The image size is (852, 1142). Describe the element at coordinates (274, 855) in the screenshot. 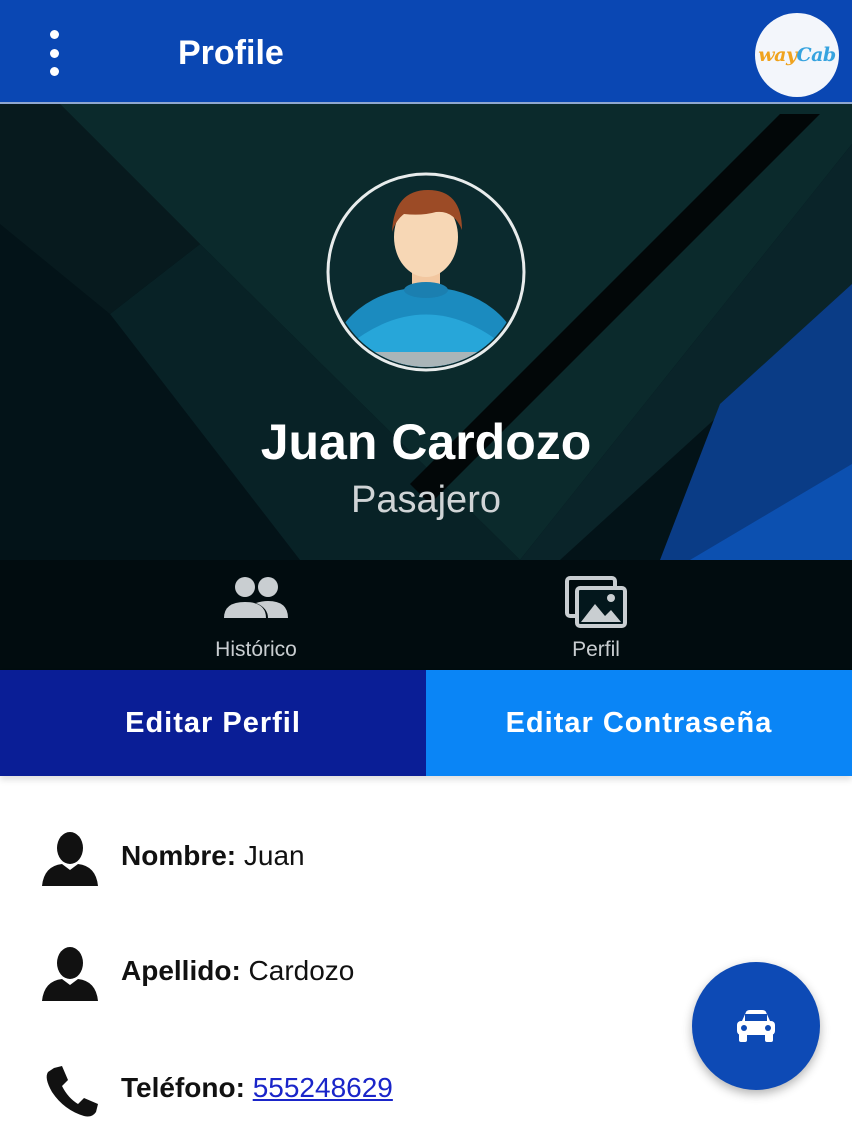

I see `detail-value: Juan` at that location.